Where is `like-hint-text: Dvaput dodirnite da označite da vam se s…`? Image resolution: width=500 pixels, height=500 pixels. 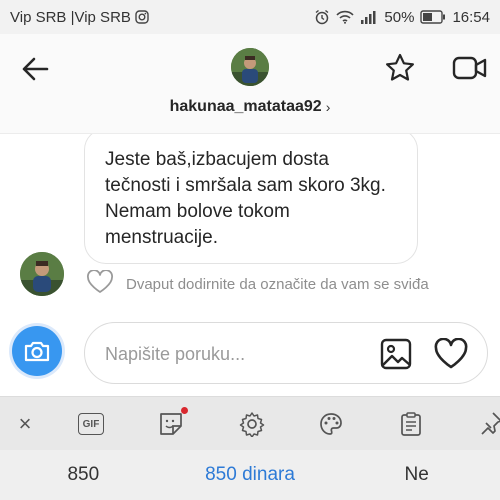 like-hint-text: Dvaput dodirnite da označite da vam se s… is located at coordinates (277, 284).